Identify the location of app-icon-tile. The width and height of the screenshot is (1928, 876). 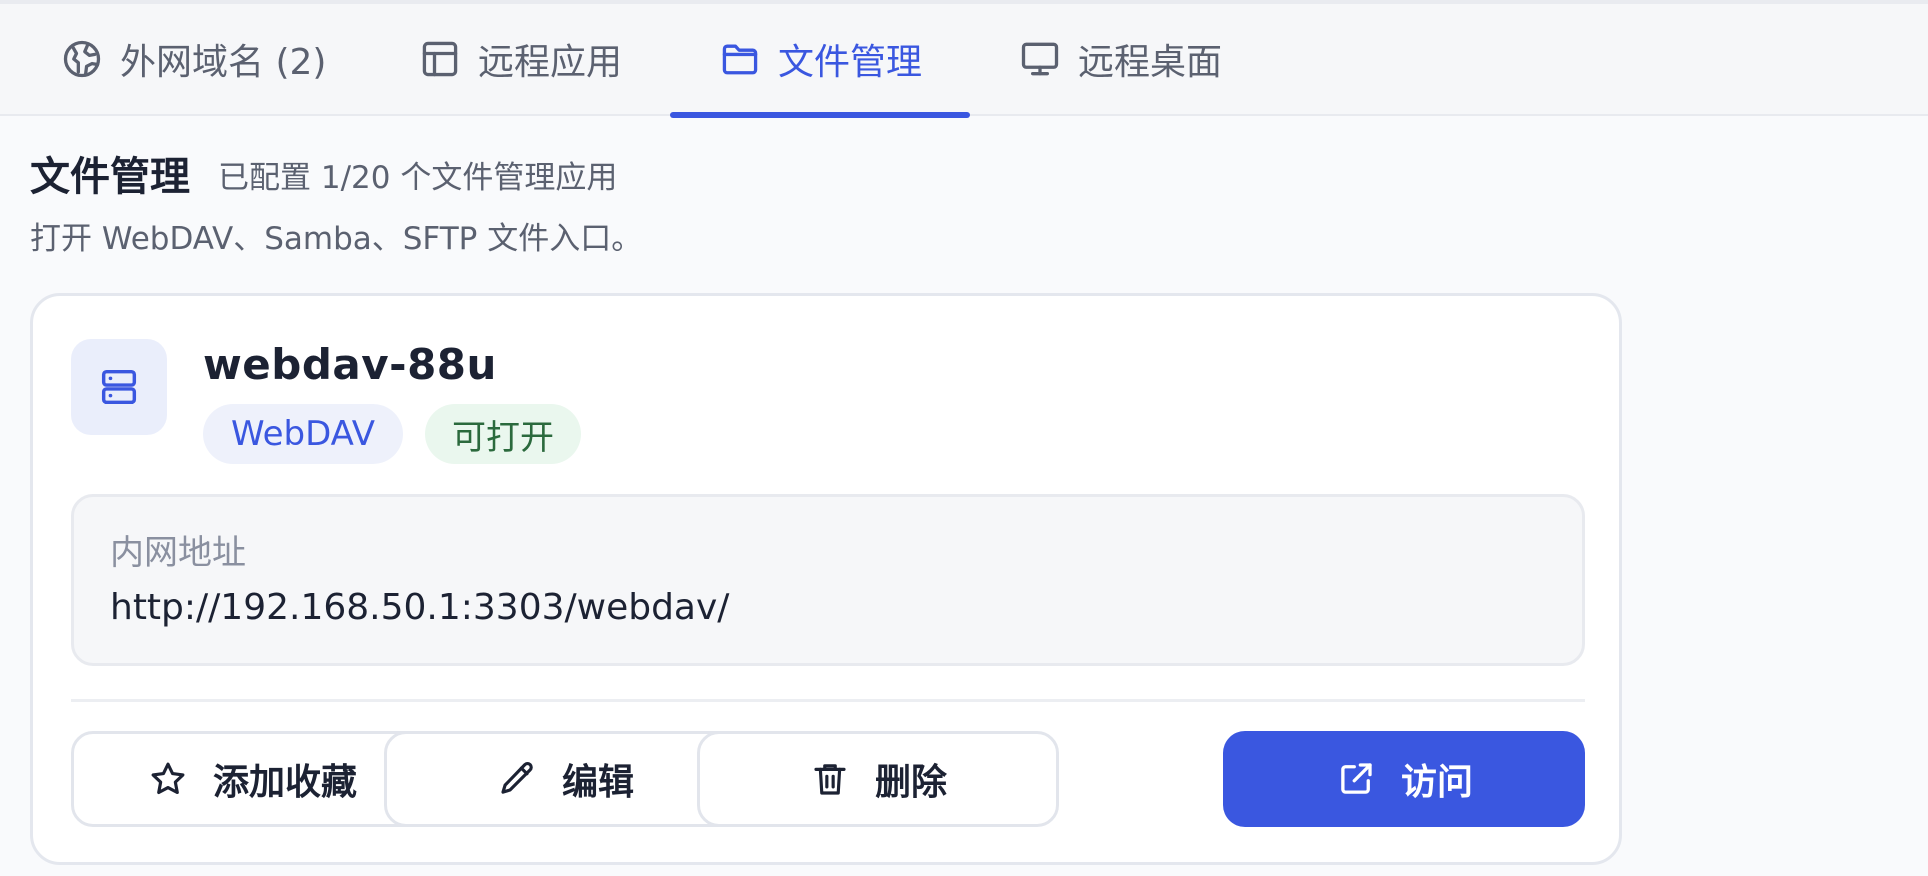
(119, 387).